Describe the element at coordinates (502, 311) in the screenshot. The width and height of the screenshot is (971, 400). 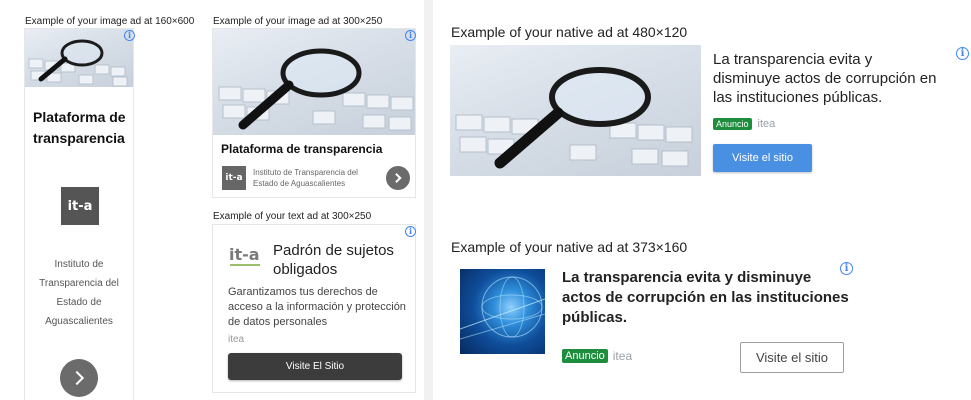
I see `digital-globe-image` at that location.